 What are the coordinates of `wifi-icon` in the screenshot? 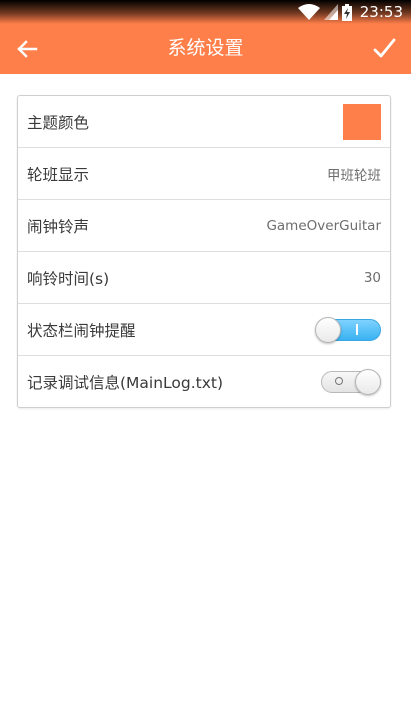 It's located at (308, 12).